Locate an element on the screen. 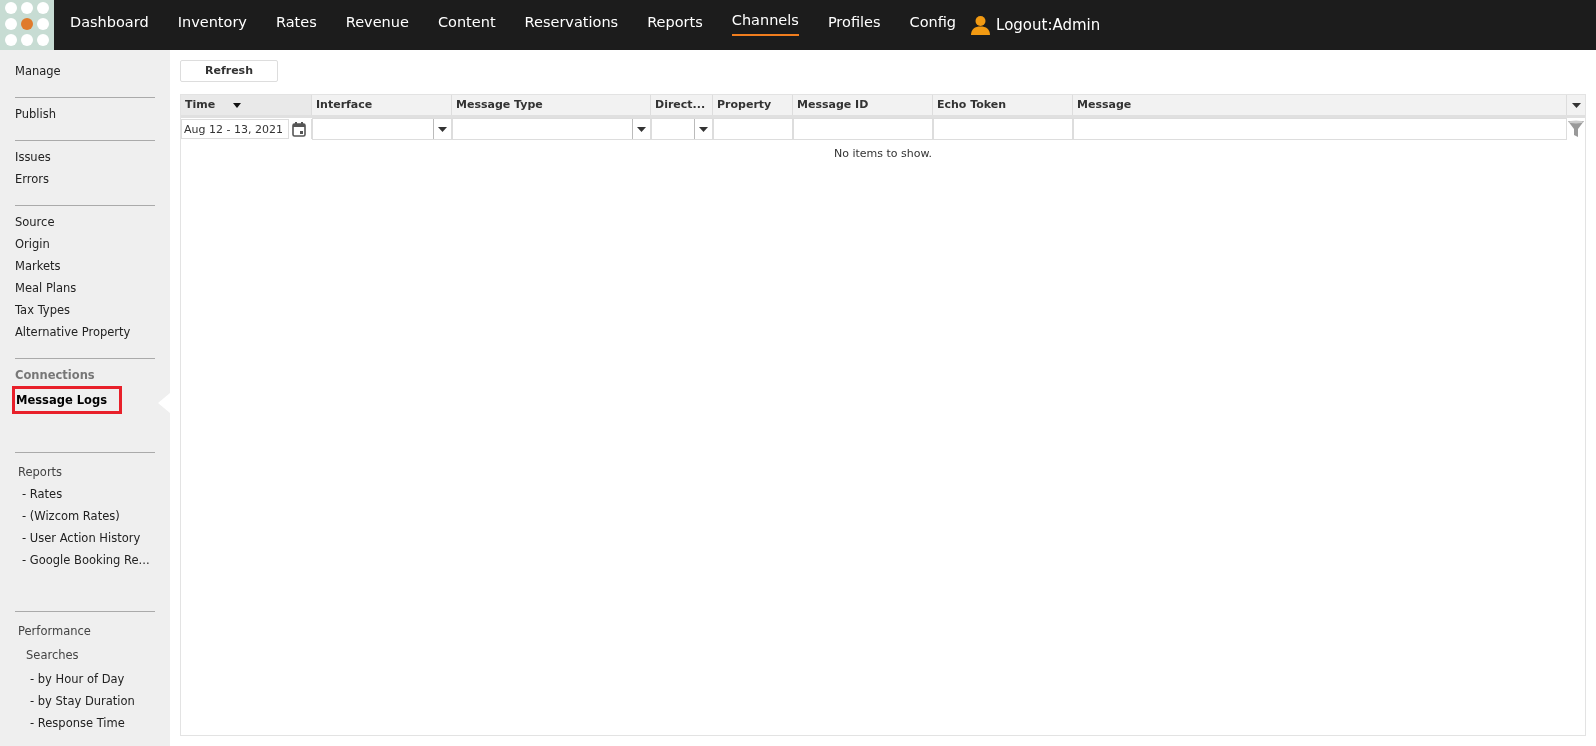  sidebar-link: - User Action History is located at coordinates (85, 538).